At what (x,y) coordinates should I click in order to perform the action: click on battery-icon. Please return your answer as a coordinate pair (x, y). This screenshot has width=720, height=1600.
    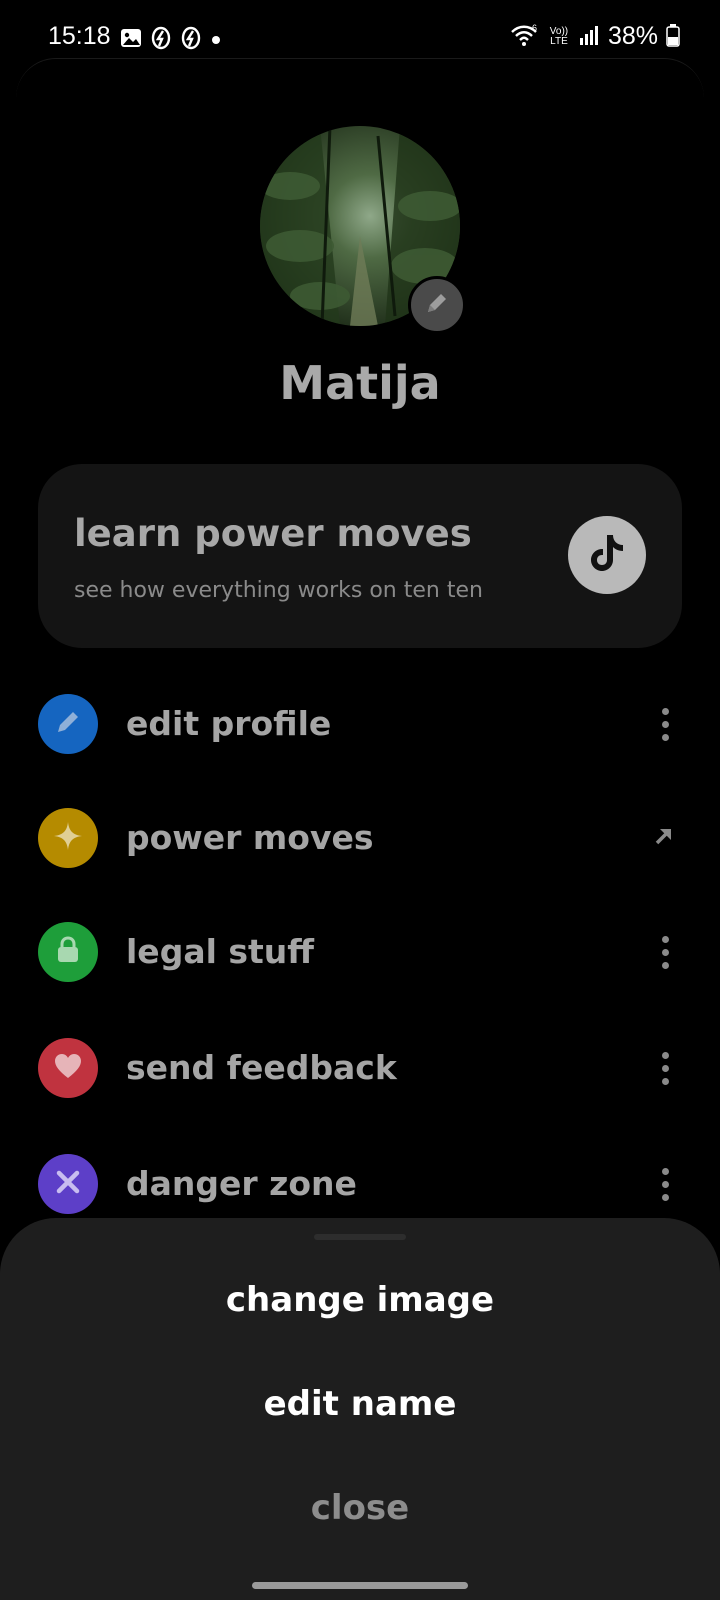
    Looking at the image, I should click on (673, 37).